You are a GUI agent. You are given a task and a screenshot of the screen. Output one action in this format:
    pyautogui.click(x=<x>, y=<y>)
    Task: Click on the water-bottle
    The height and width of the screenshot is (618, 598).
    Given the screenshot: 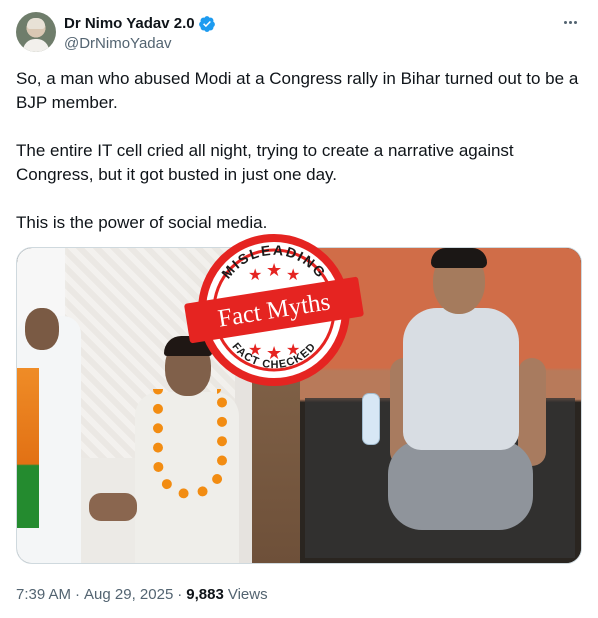 What is the action you would take?
    pyautogui.click(x=371, y=419)
    